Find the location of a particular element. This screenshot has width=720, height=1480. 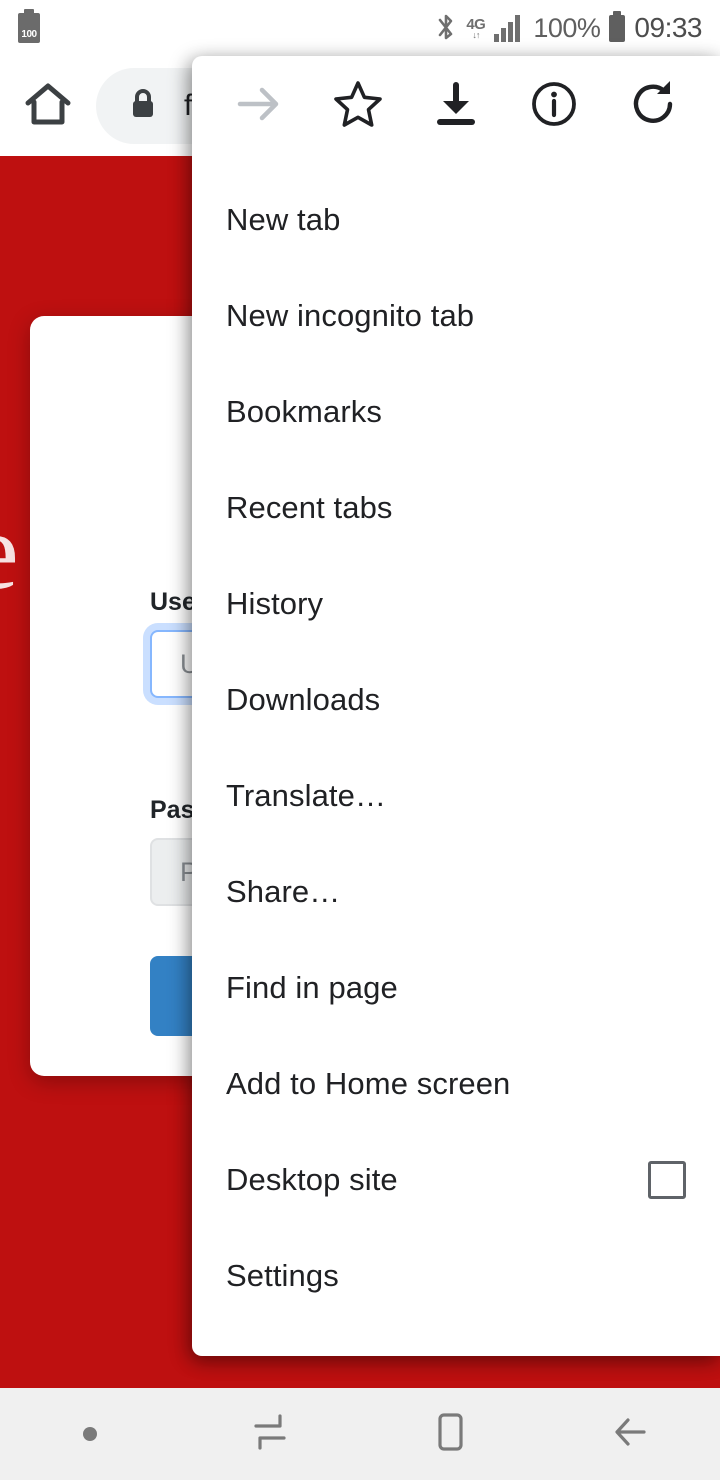

desktop-site-checkbox is located at coordinates (667, 1180).